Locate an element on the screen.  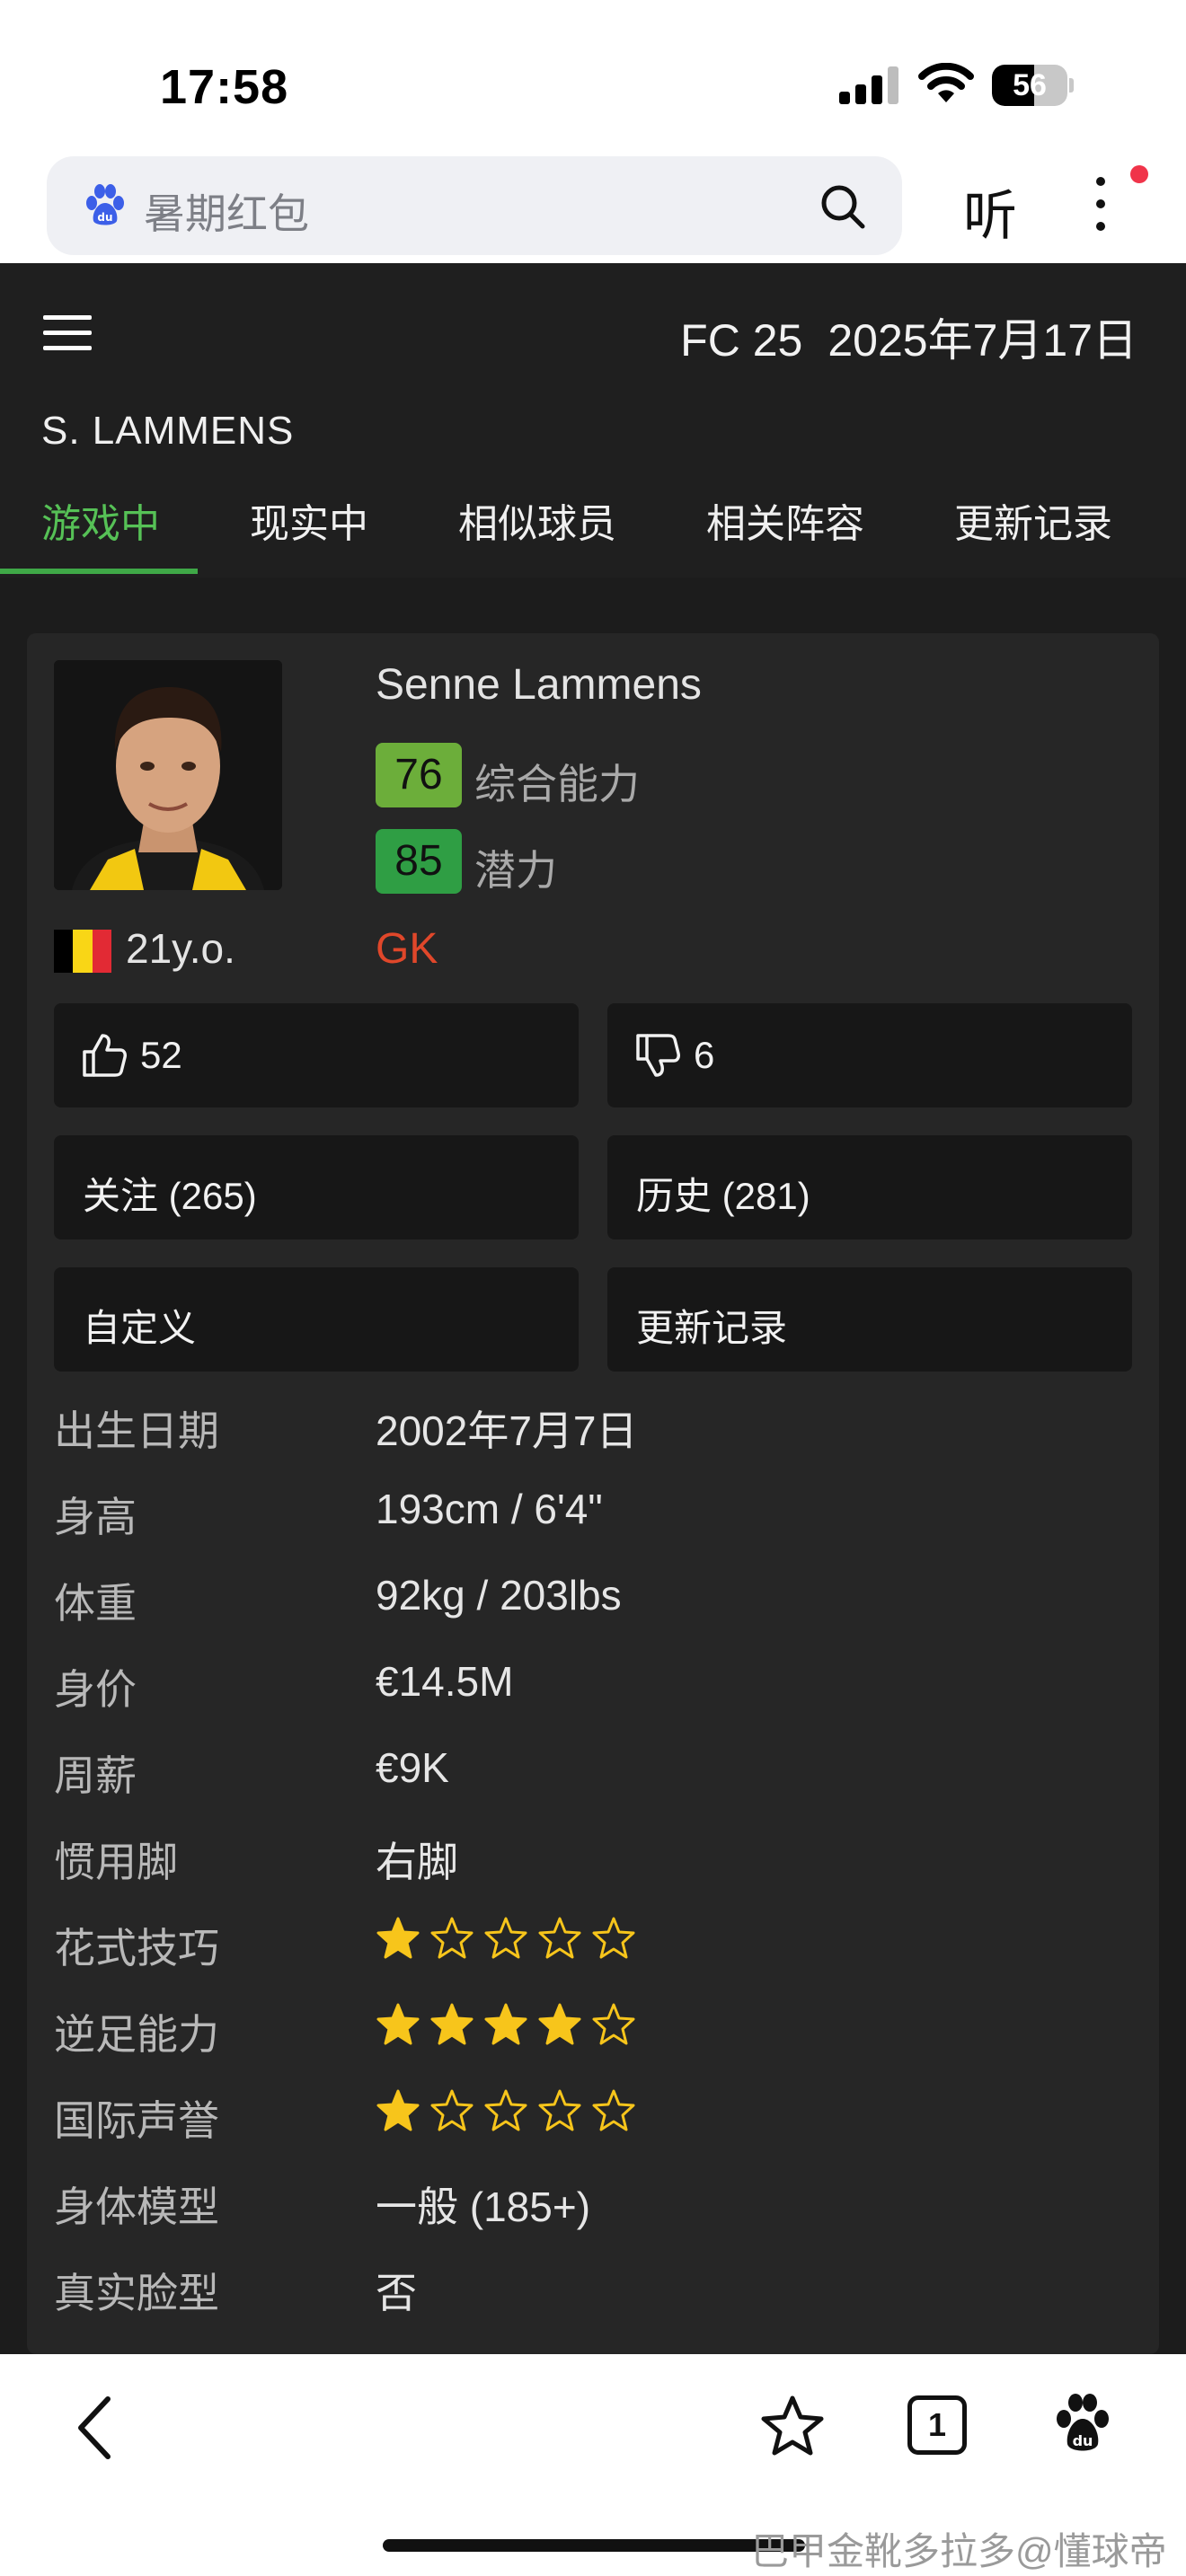
header-title: FC 25 2025年7月17日 is located at coordinates (908, 336).